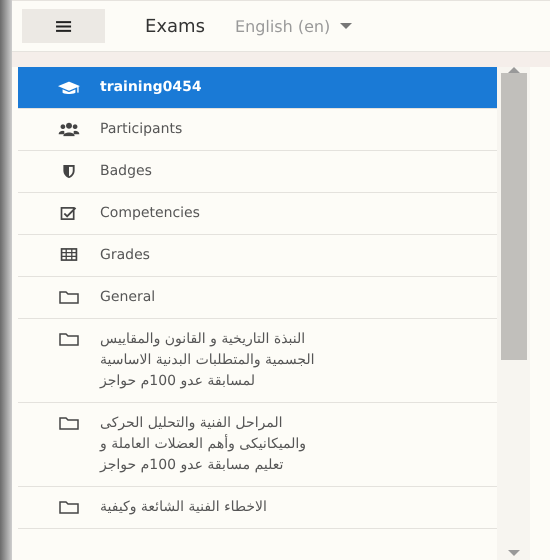 The image size is (550, 560). I want to click on caret-icon, so click(346, 26).